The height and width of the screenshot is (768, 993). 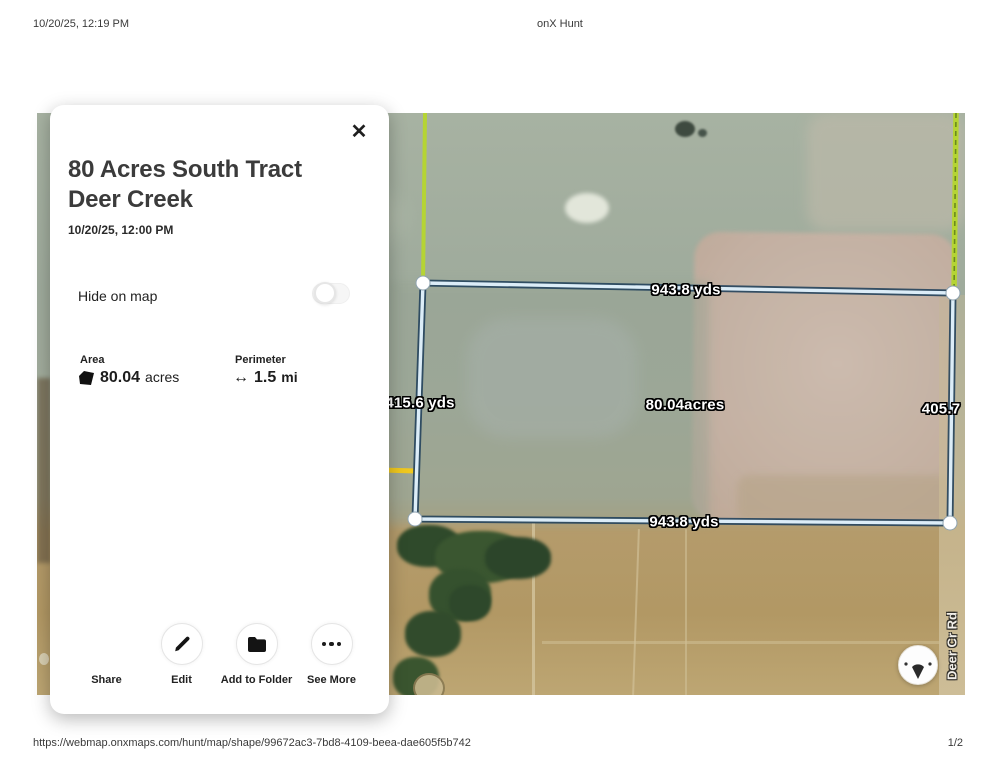 I want to click on see-more-button: See More, so click(x=331, y=655).